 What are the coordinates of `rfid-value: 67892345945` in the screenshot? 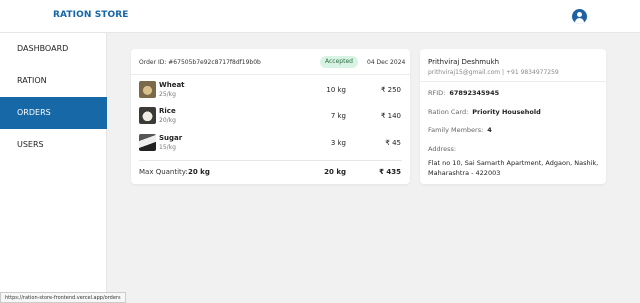 It's located at (474, 93).